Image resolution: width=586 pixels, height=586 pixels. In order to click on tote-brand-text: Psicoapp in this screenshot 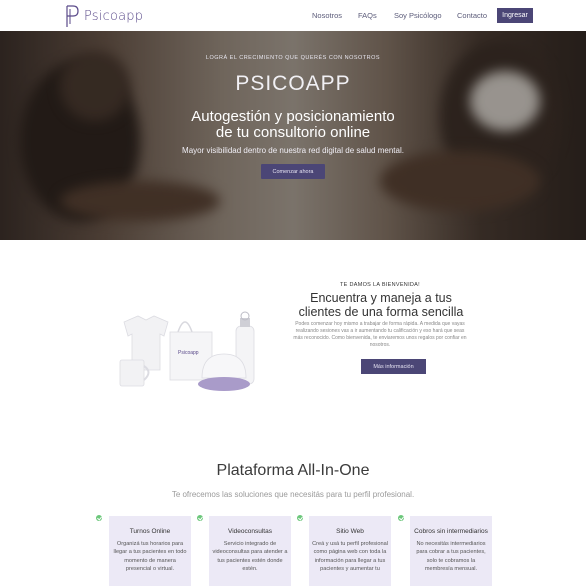, I will do `click(188, 353)`.